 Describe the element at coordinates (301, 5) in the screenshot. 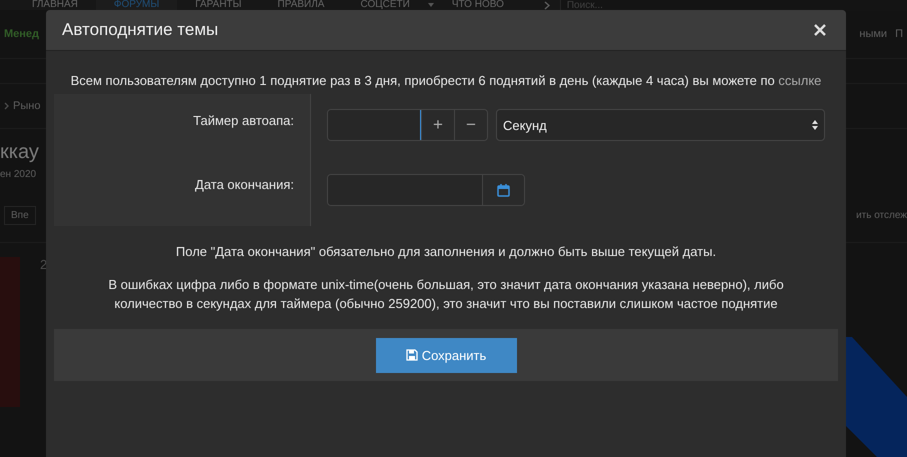

I see `nav-tab: ПРАВИЛА` at that location.